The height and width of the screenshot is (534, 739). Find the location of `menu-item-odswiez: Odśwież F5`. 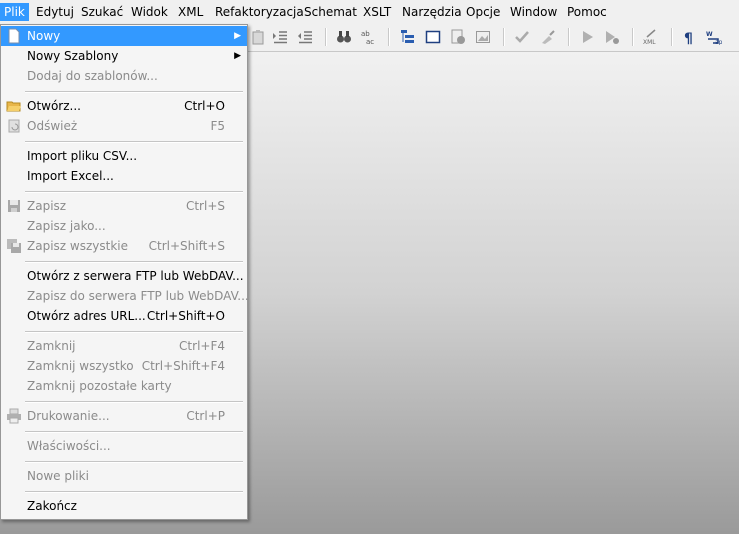

menu-item-odswiez: Odśwież F5 is located at coordinates (124, 126).